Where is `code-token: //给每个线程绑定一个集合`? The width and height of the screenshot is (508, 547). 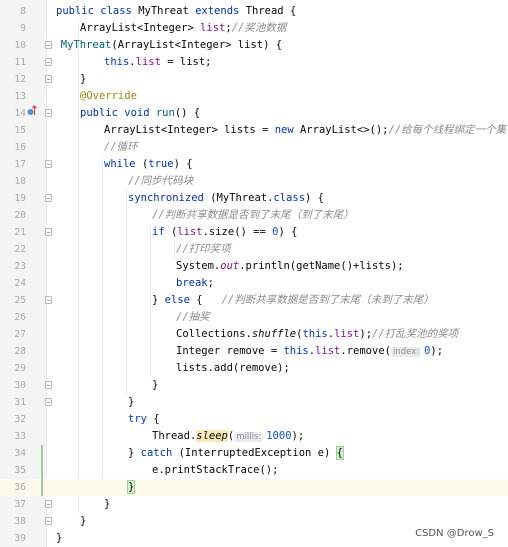
code-token: //给每个线程绑定一个集合 is located at coordinates (448, 130).